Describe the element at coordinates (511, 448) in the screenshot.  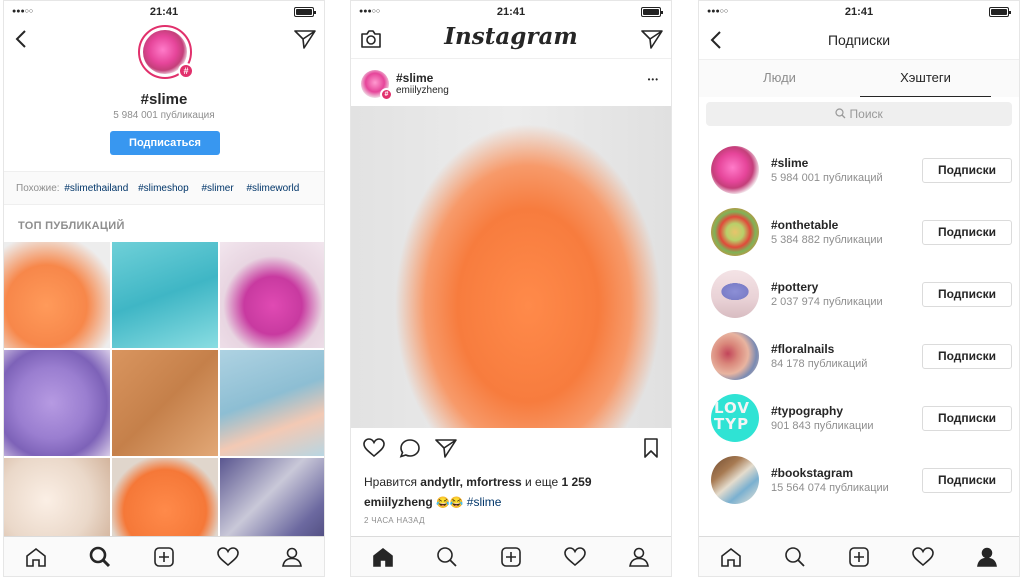
I see `post-actions` at that location.